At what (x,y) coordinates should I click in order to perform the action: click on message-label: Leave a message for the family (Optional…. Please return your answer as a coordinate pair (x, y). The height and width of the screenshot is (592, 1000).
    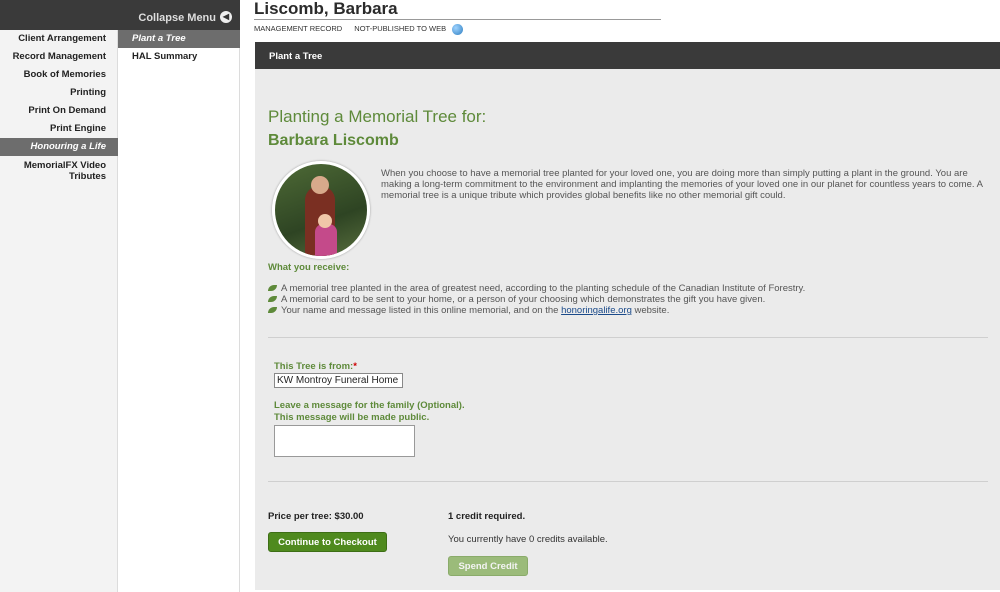
    Looking at the image, I should click on (369, 405).